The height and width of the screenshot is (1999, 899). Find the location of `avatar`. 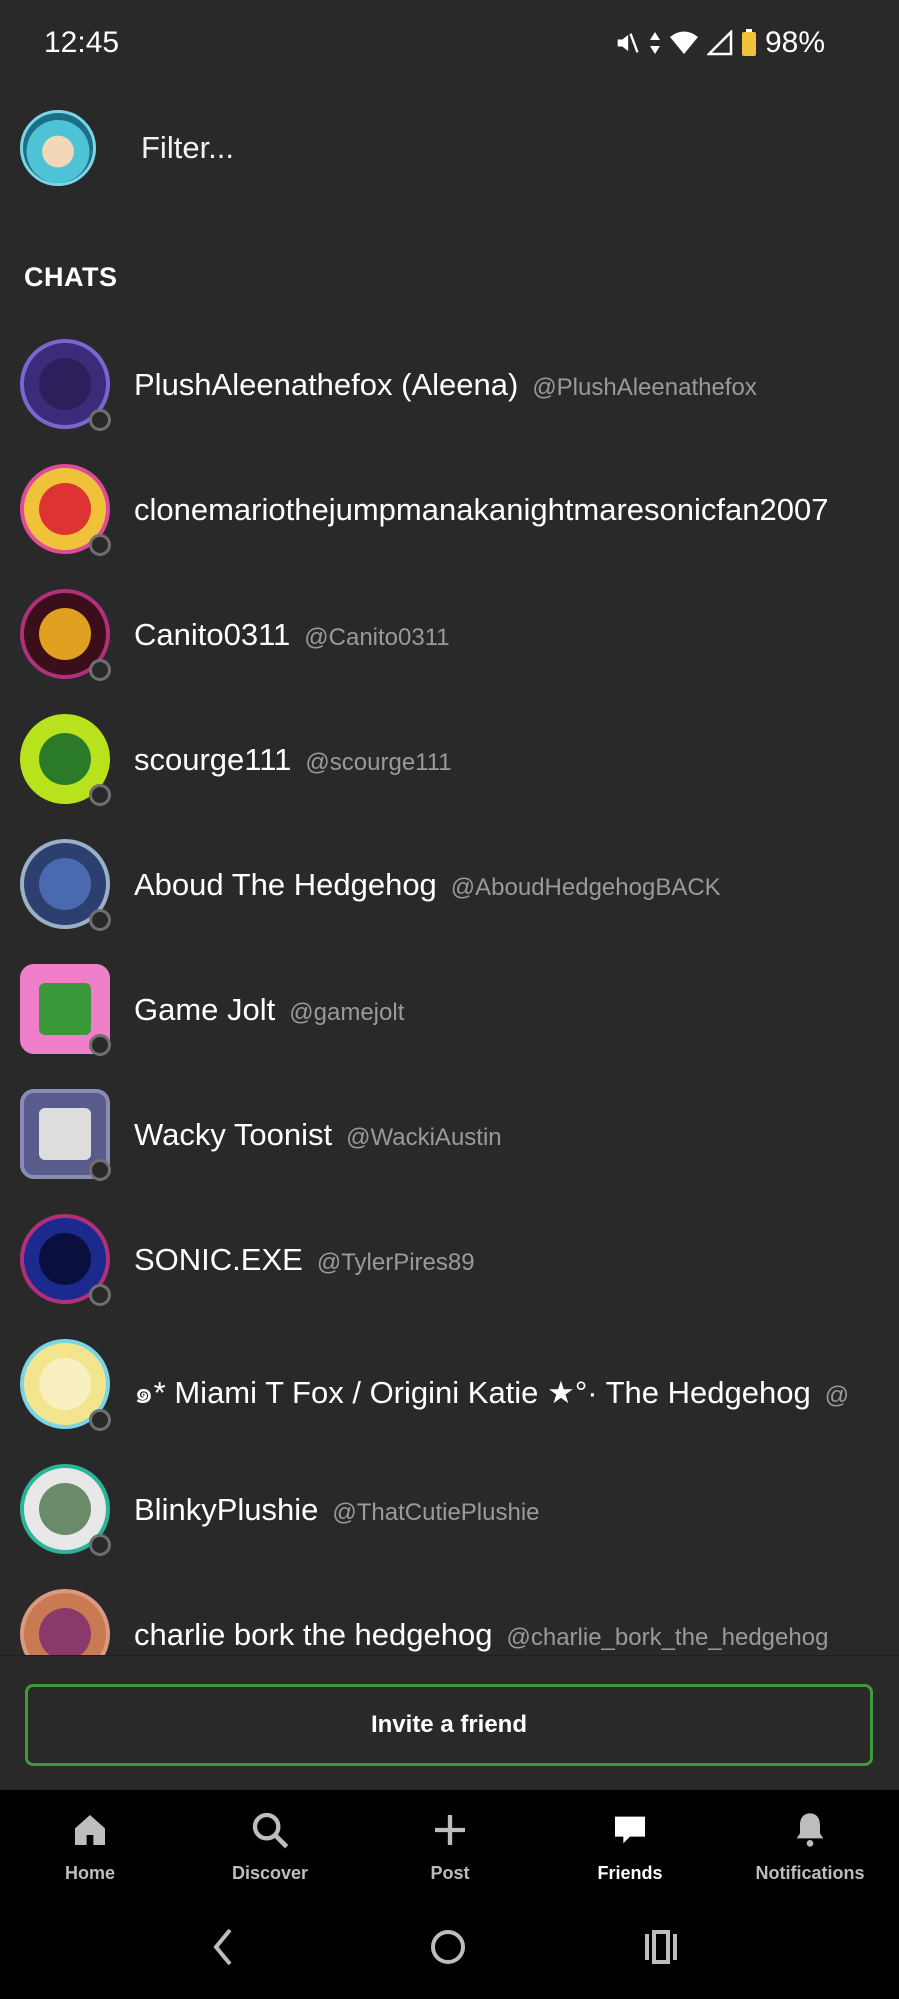

avatar is located at coordinates (65, 1622).